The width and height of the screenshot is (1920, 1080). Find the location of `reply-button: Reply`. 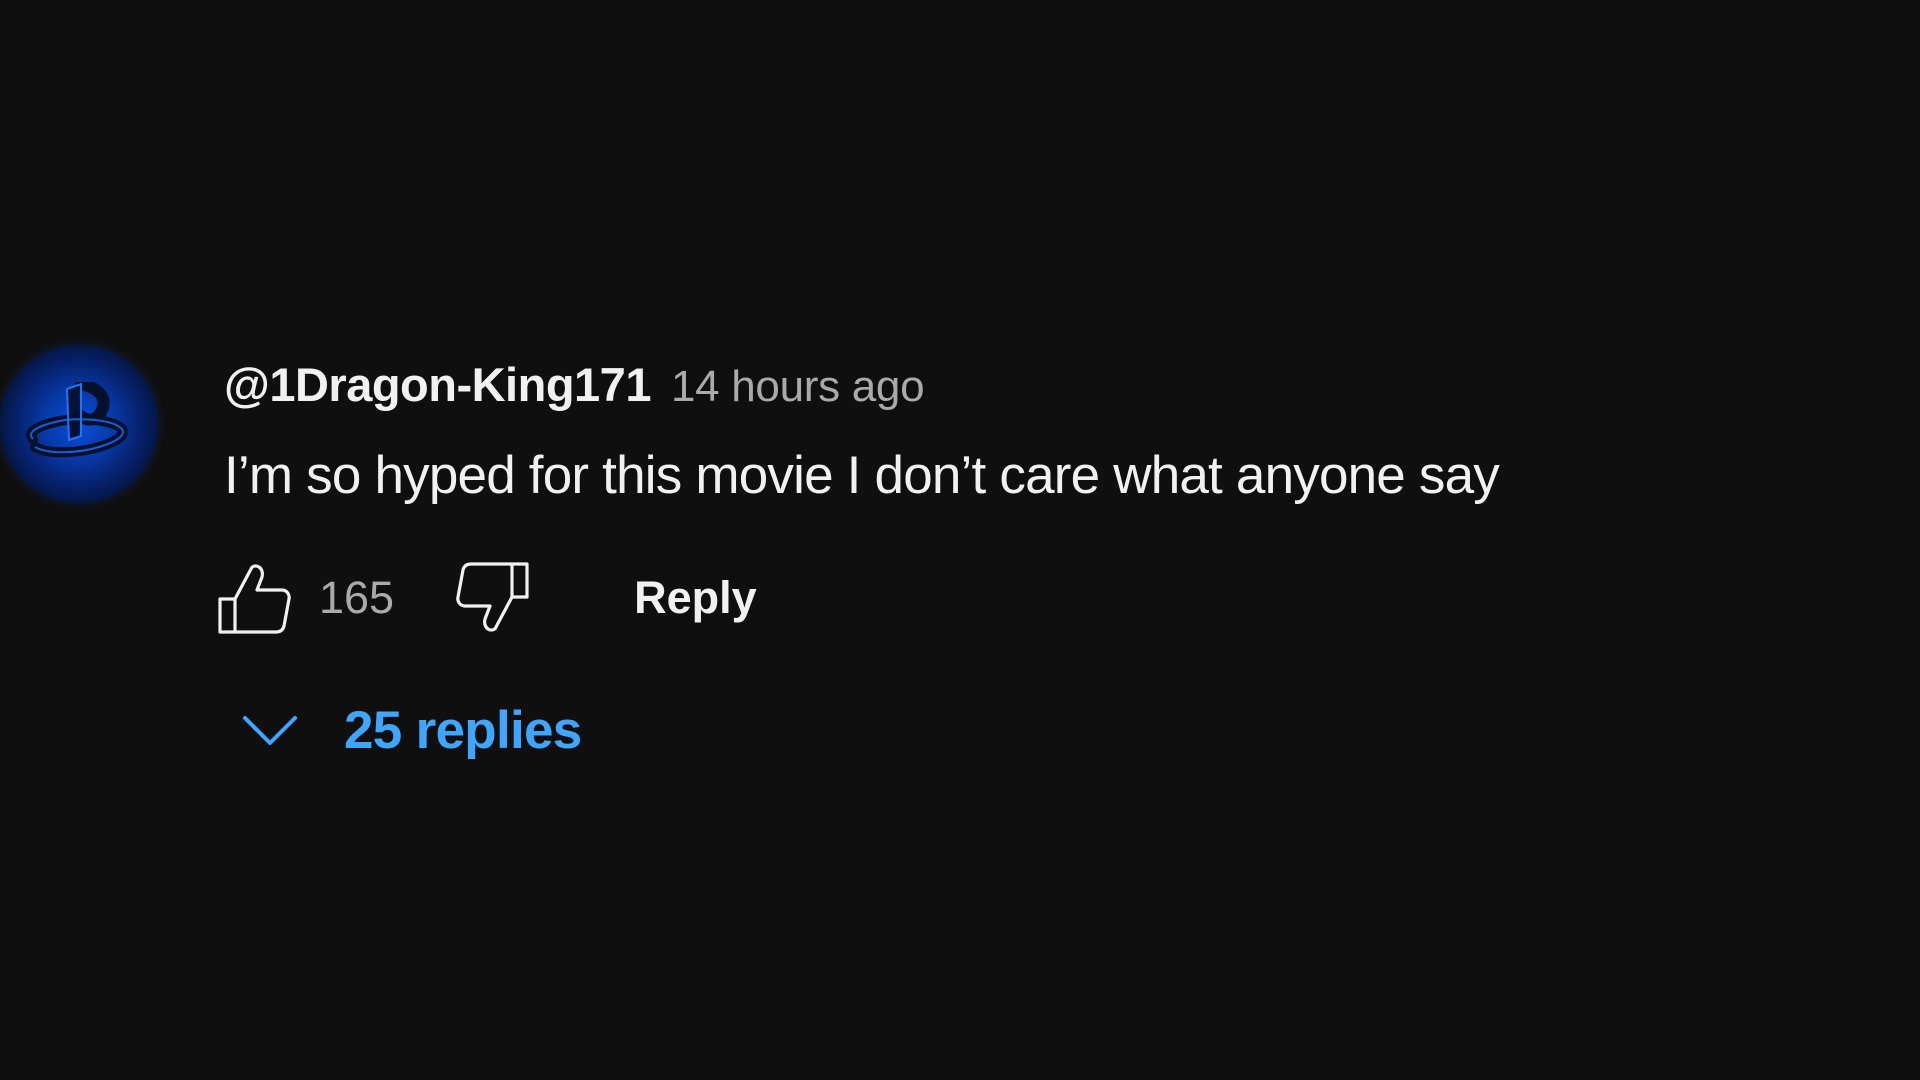

reply-button: Reply is located at coordinates (695, 598).